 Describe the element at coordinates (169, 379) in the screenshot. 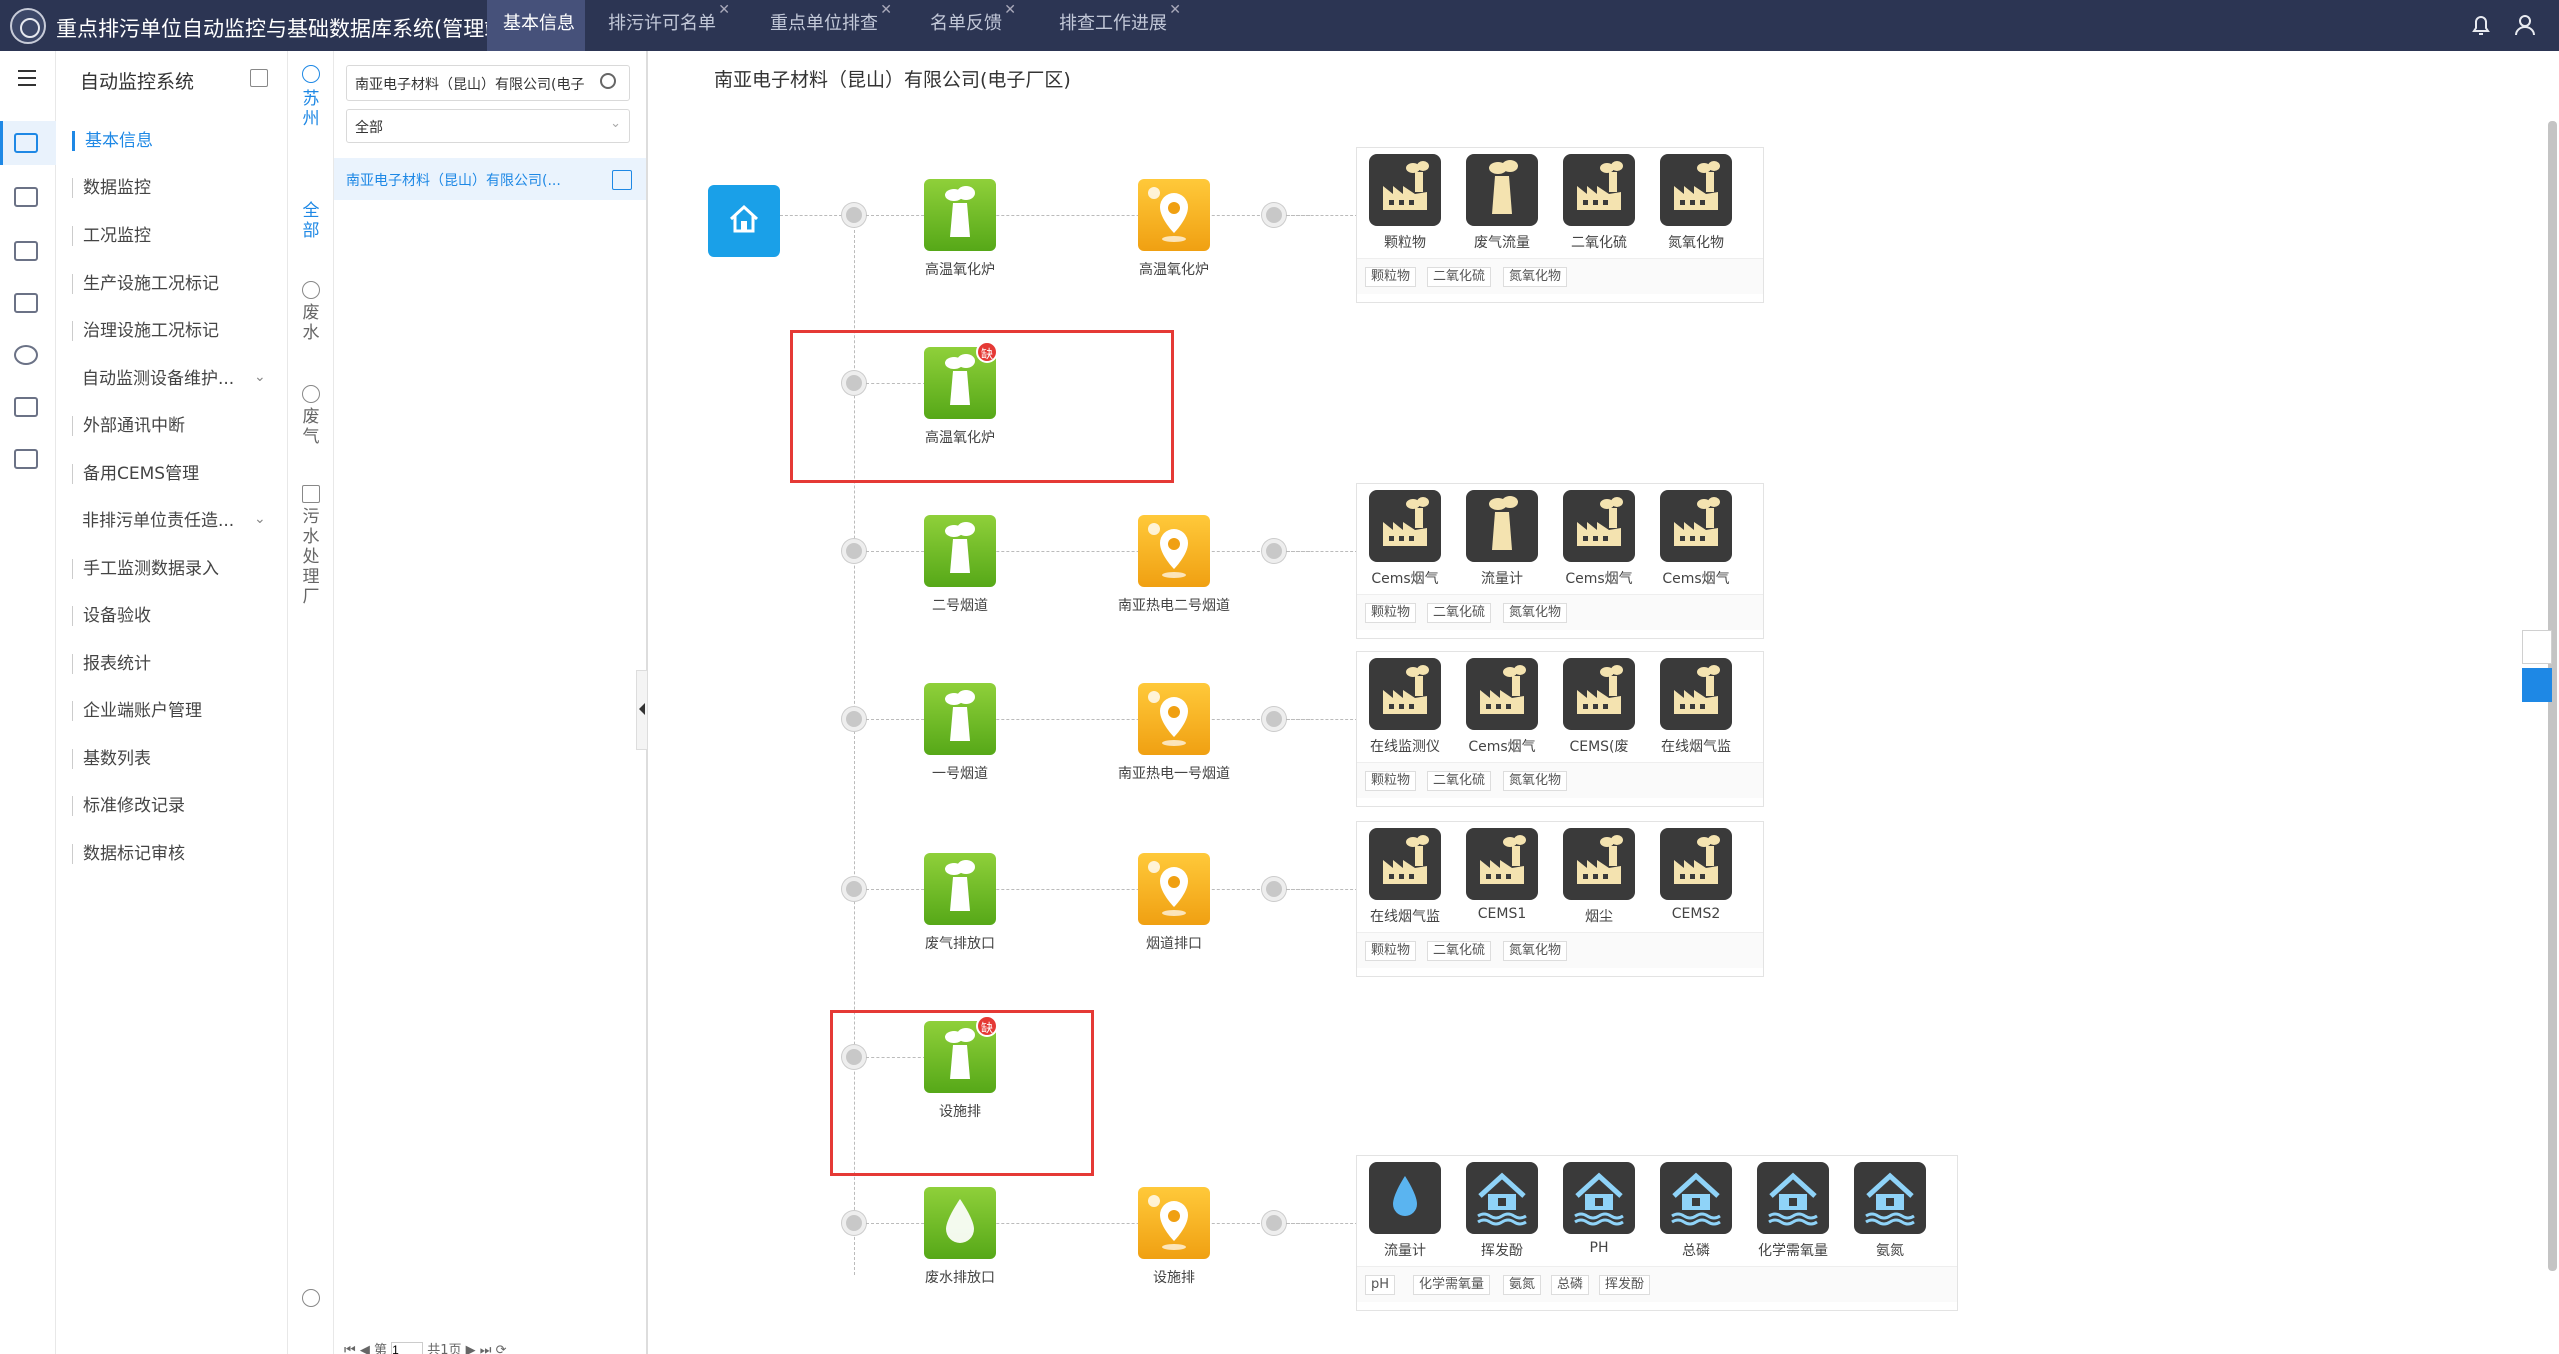

I see `menu-item-device-maintenance: 自动监测设备维护... ⌄` at that location.